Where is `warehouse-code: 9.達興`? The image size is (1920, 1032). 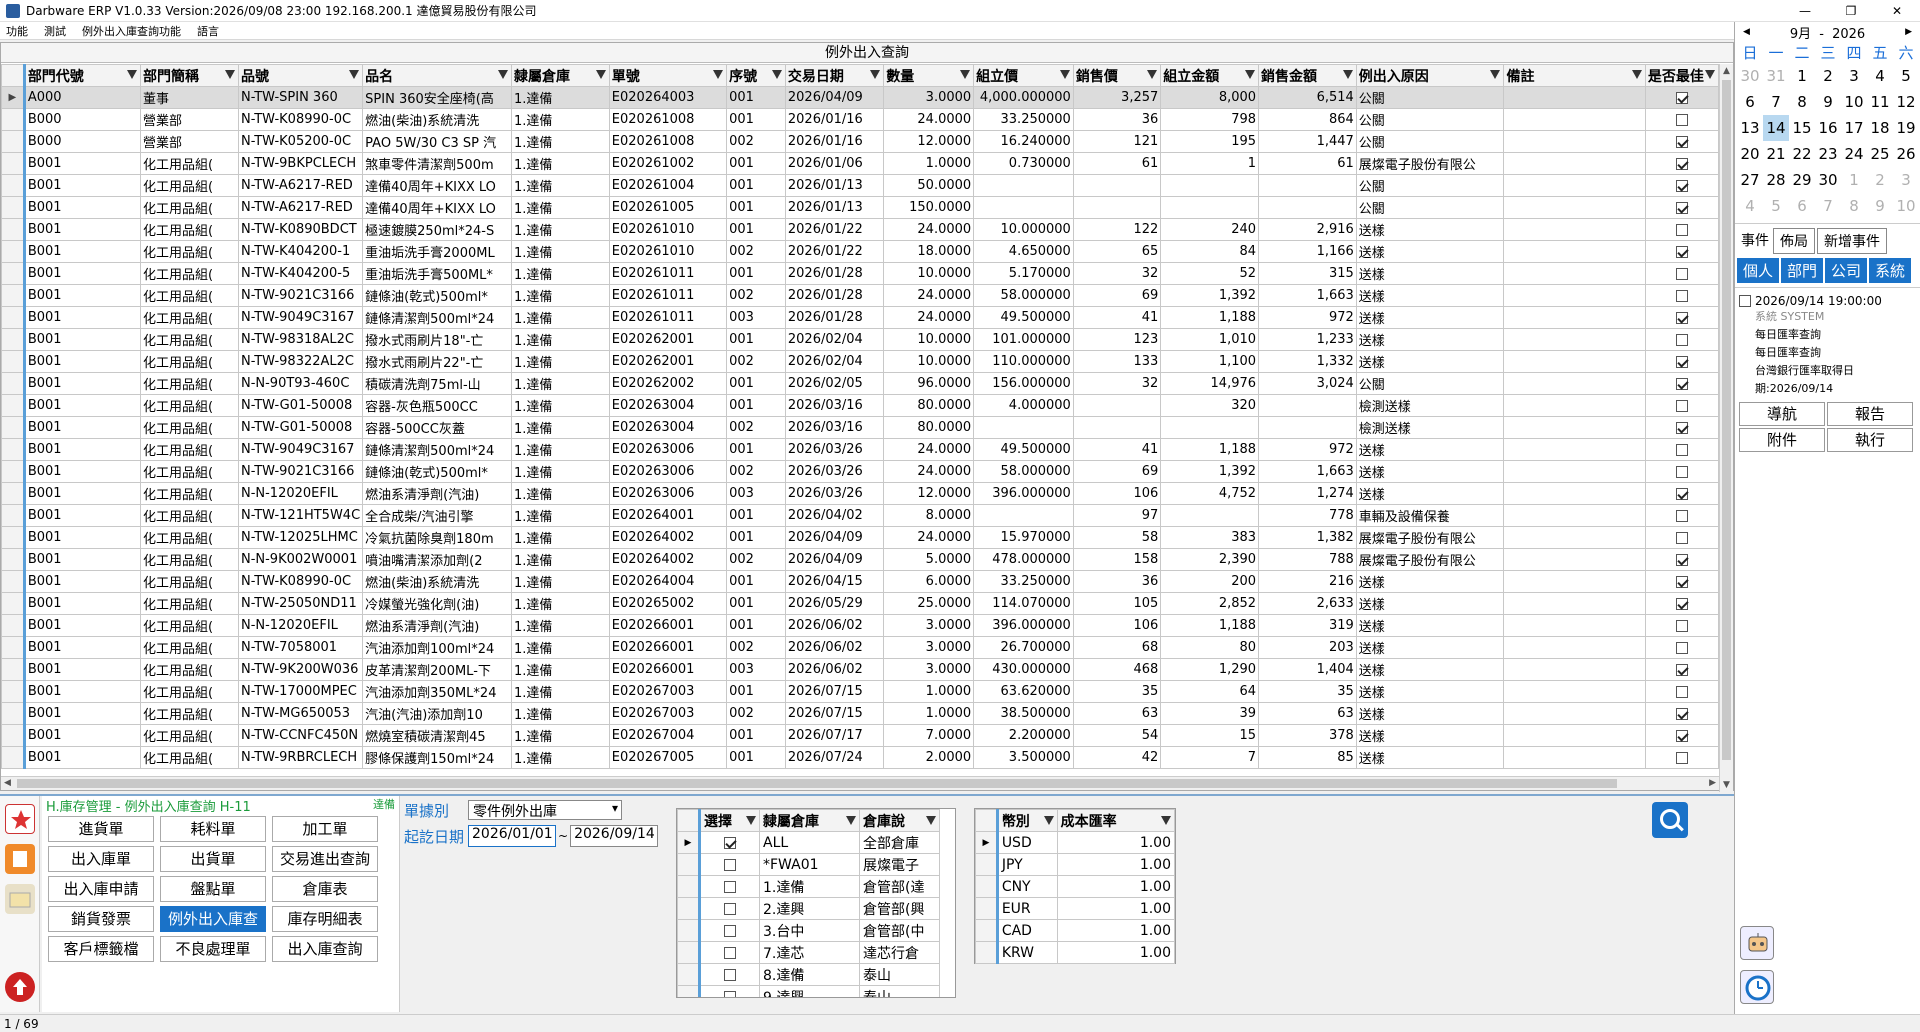
warehouse-code: 9.達興 is located at coordinates (809, 991).